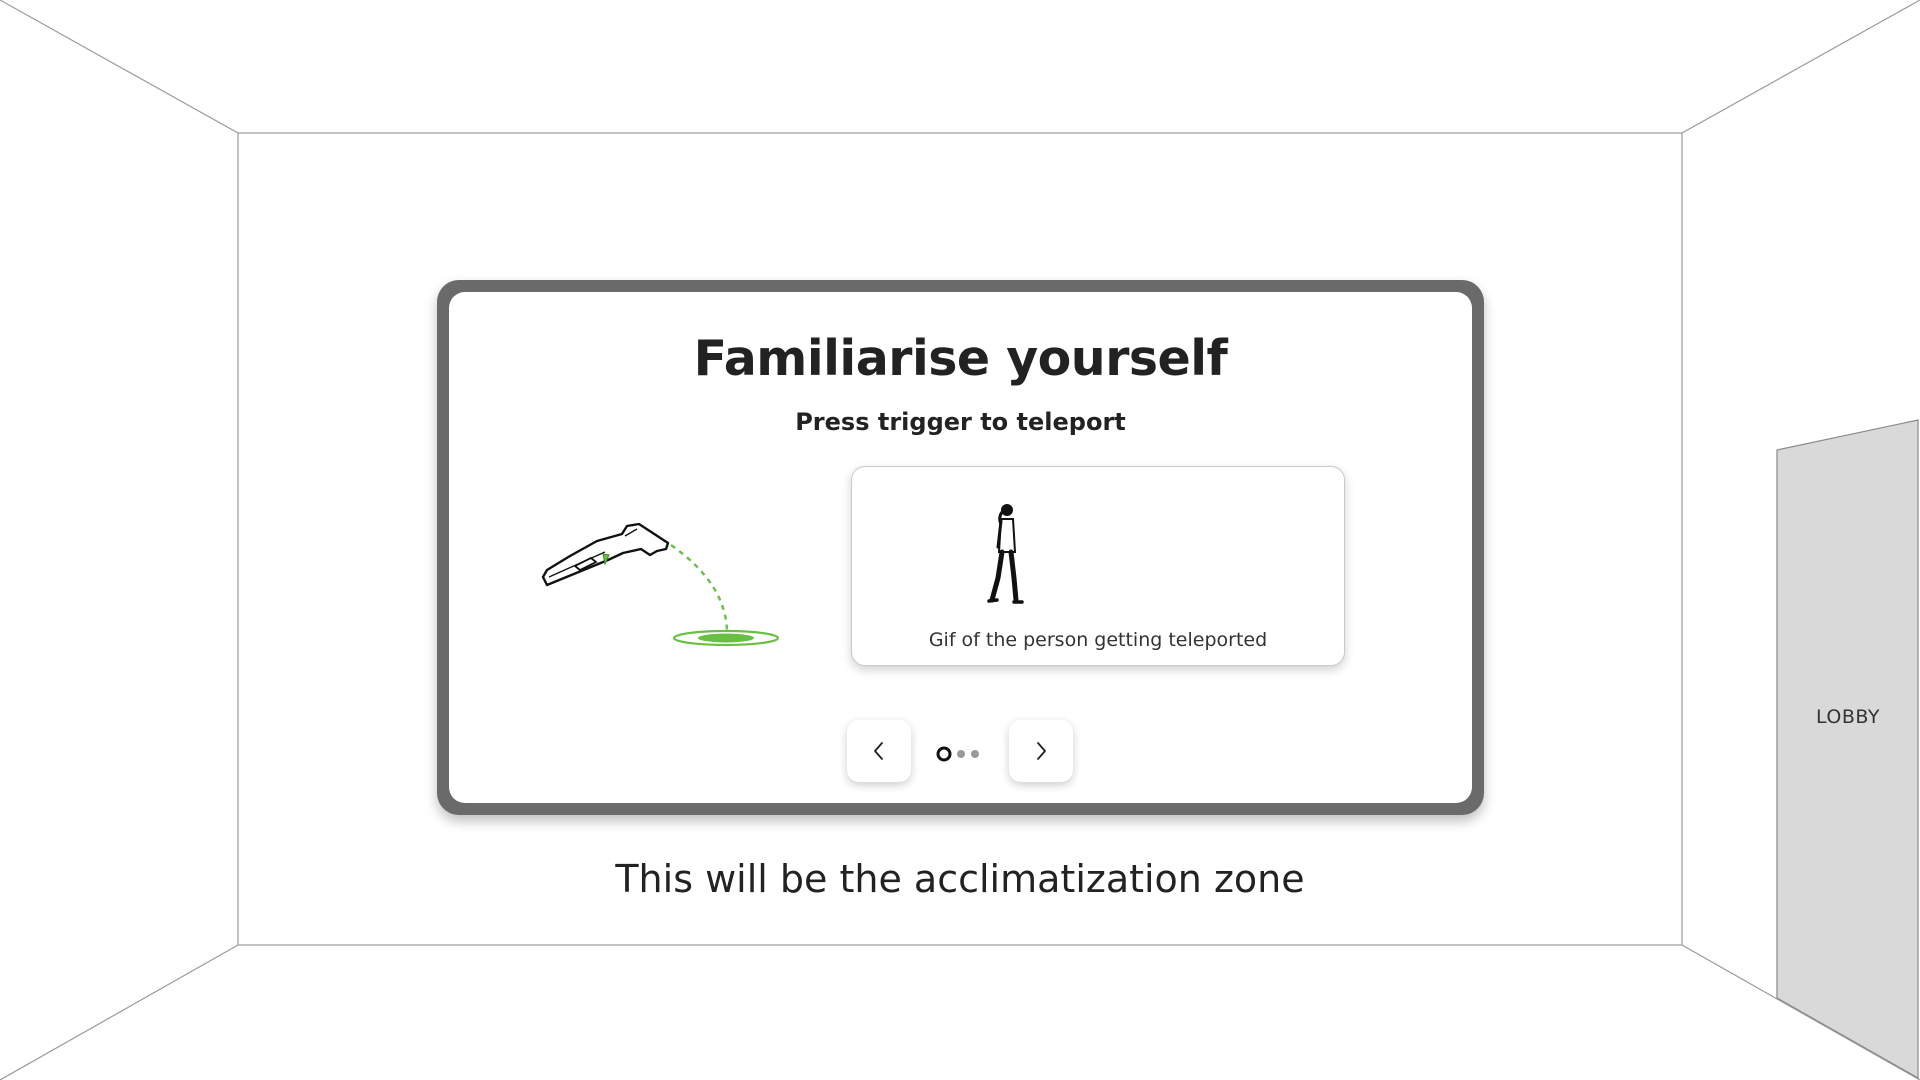  Describe the element at coordinates (960, 358) in the screenshot. I see `panel-title: Familiarise yourself` at that location.